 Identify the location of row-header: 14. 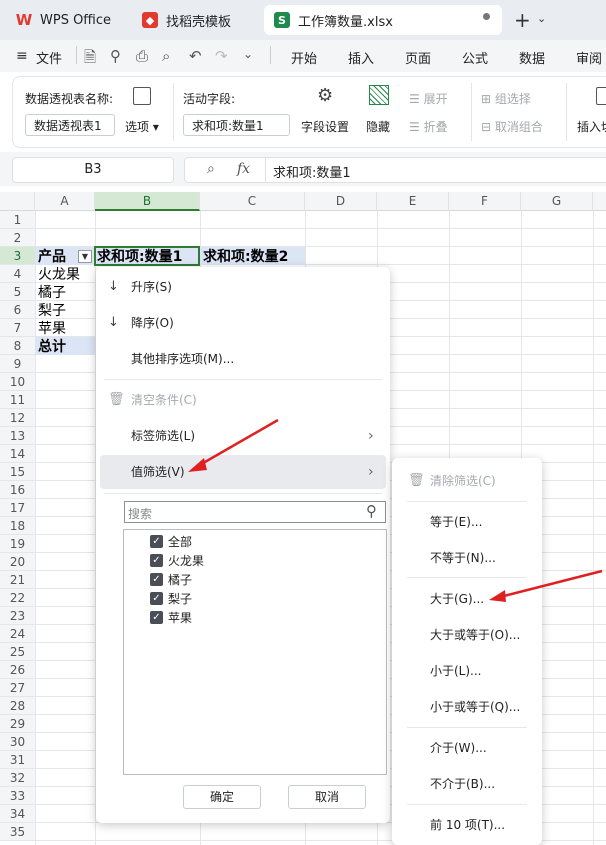
(17, 454).